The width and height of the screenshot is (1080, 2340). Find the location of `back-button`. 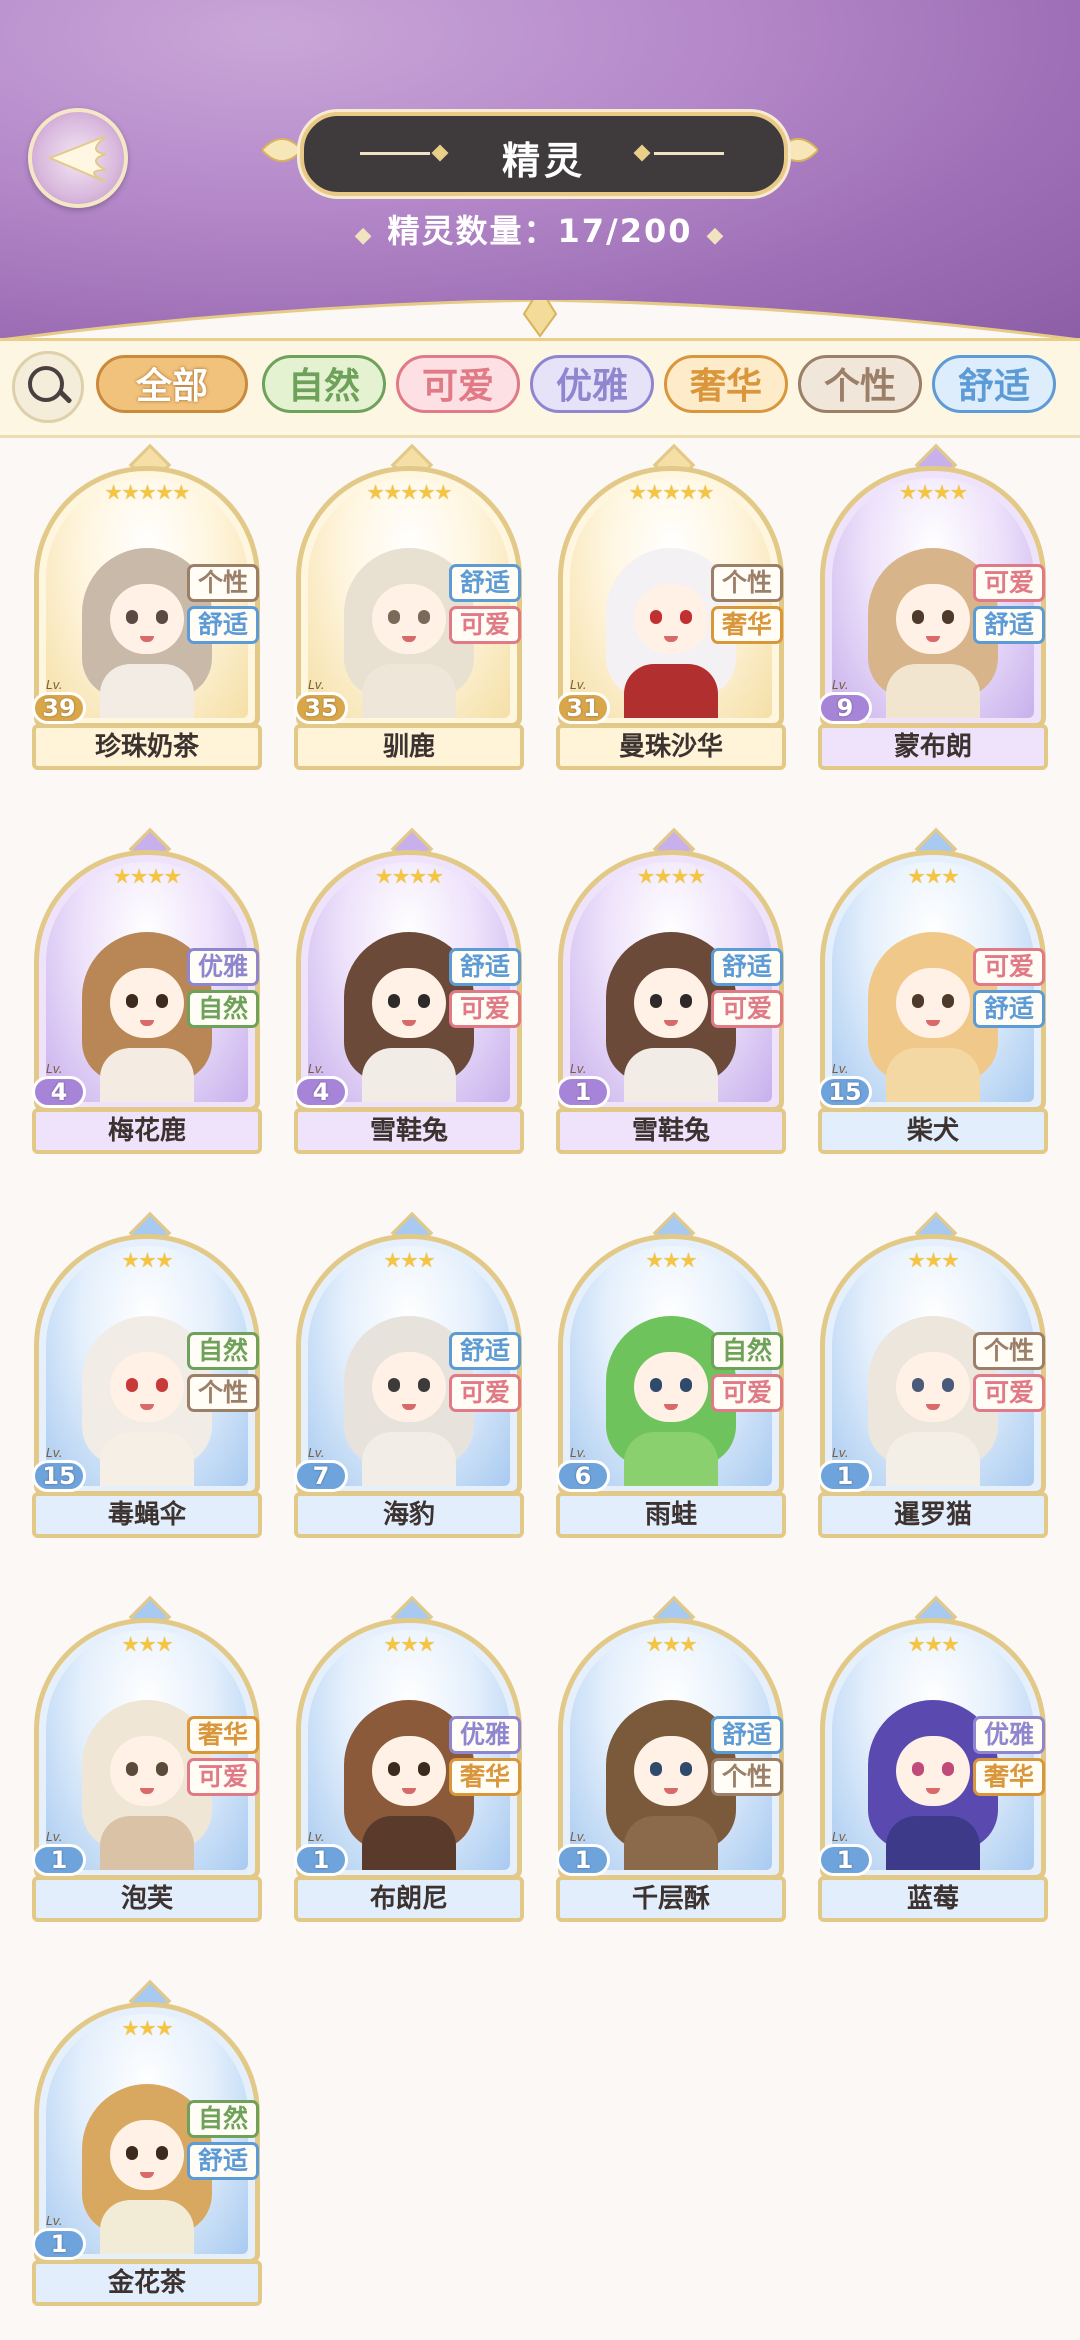

back-button is located at coordinates (78, 158).